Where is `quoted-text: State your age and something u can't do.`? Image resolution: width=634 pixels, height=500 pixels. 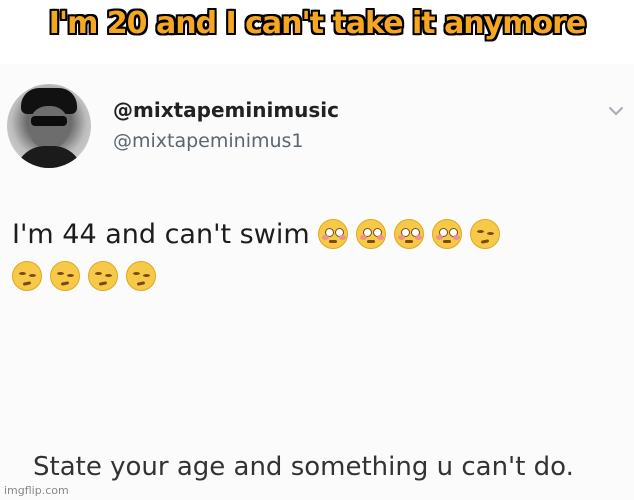
quoted-text: State your age and something u can't do. is located at coordinates (303, 467).